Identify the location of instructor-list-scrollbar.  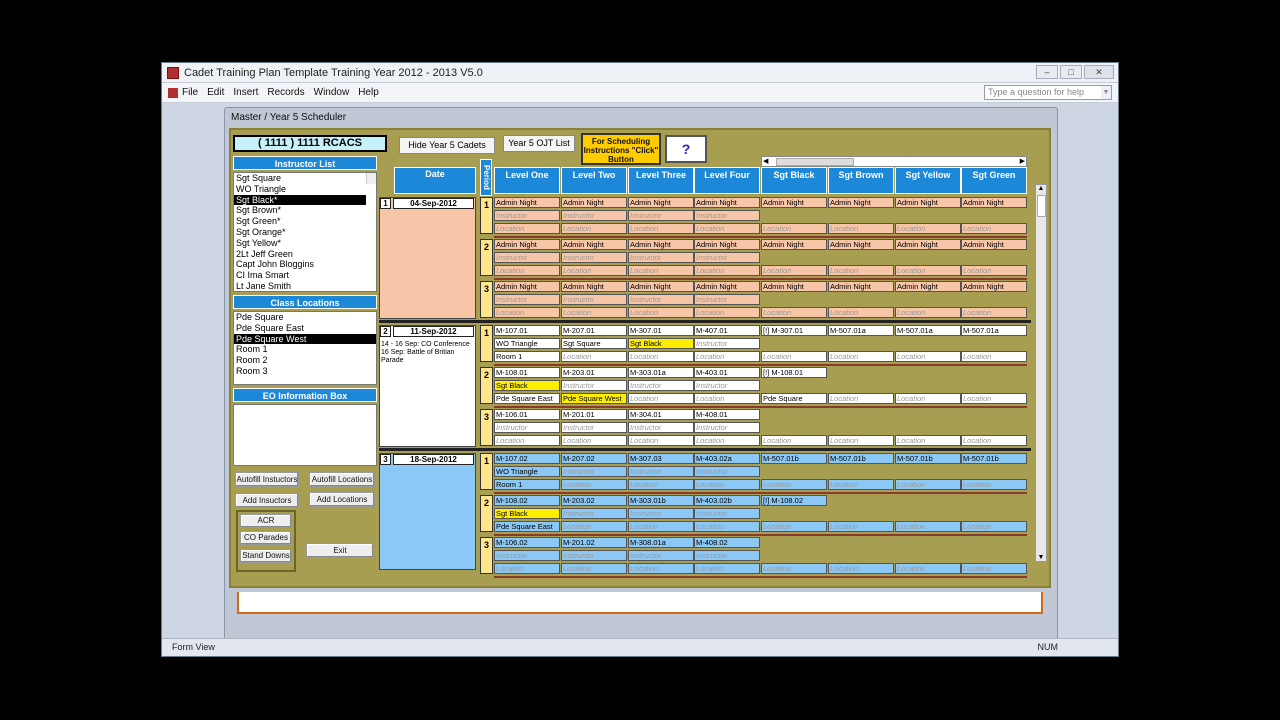
(371, 178).